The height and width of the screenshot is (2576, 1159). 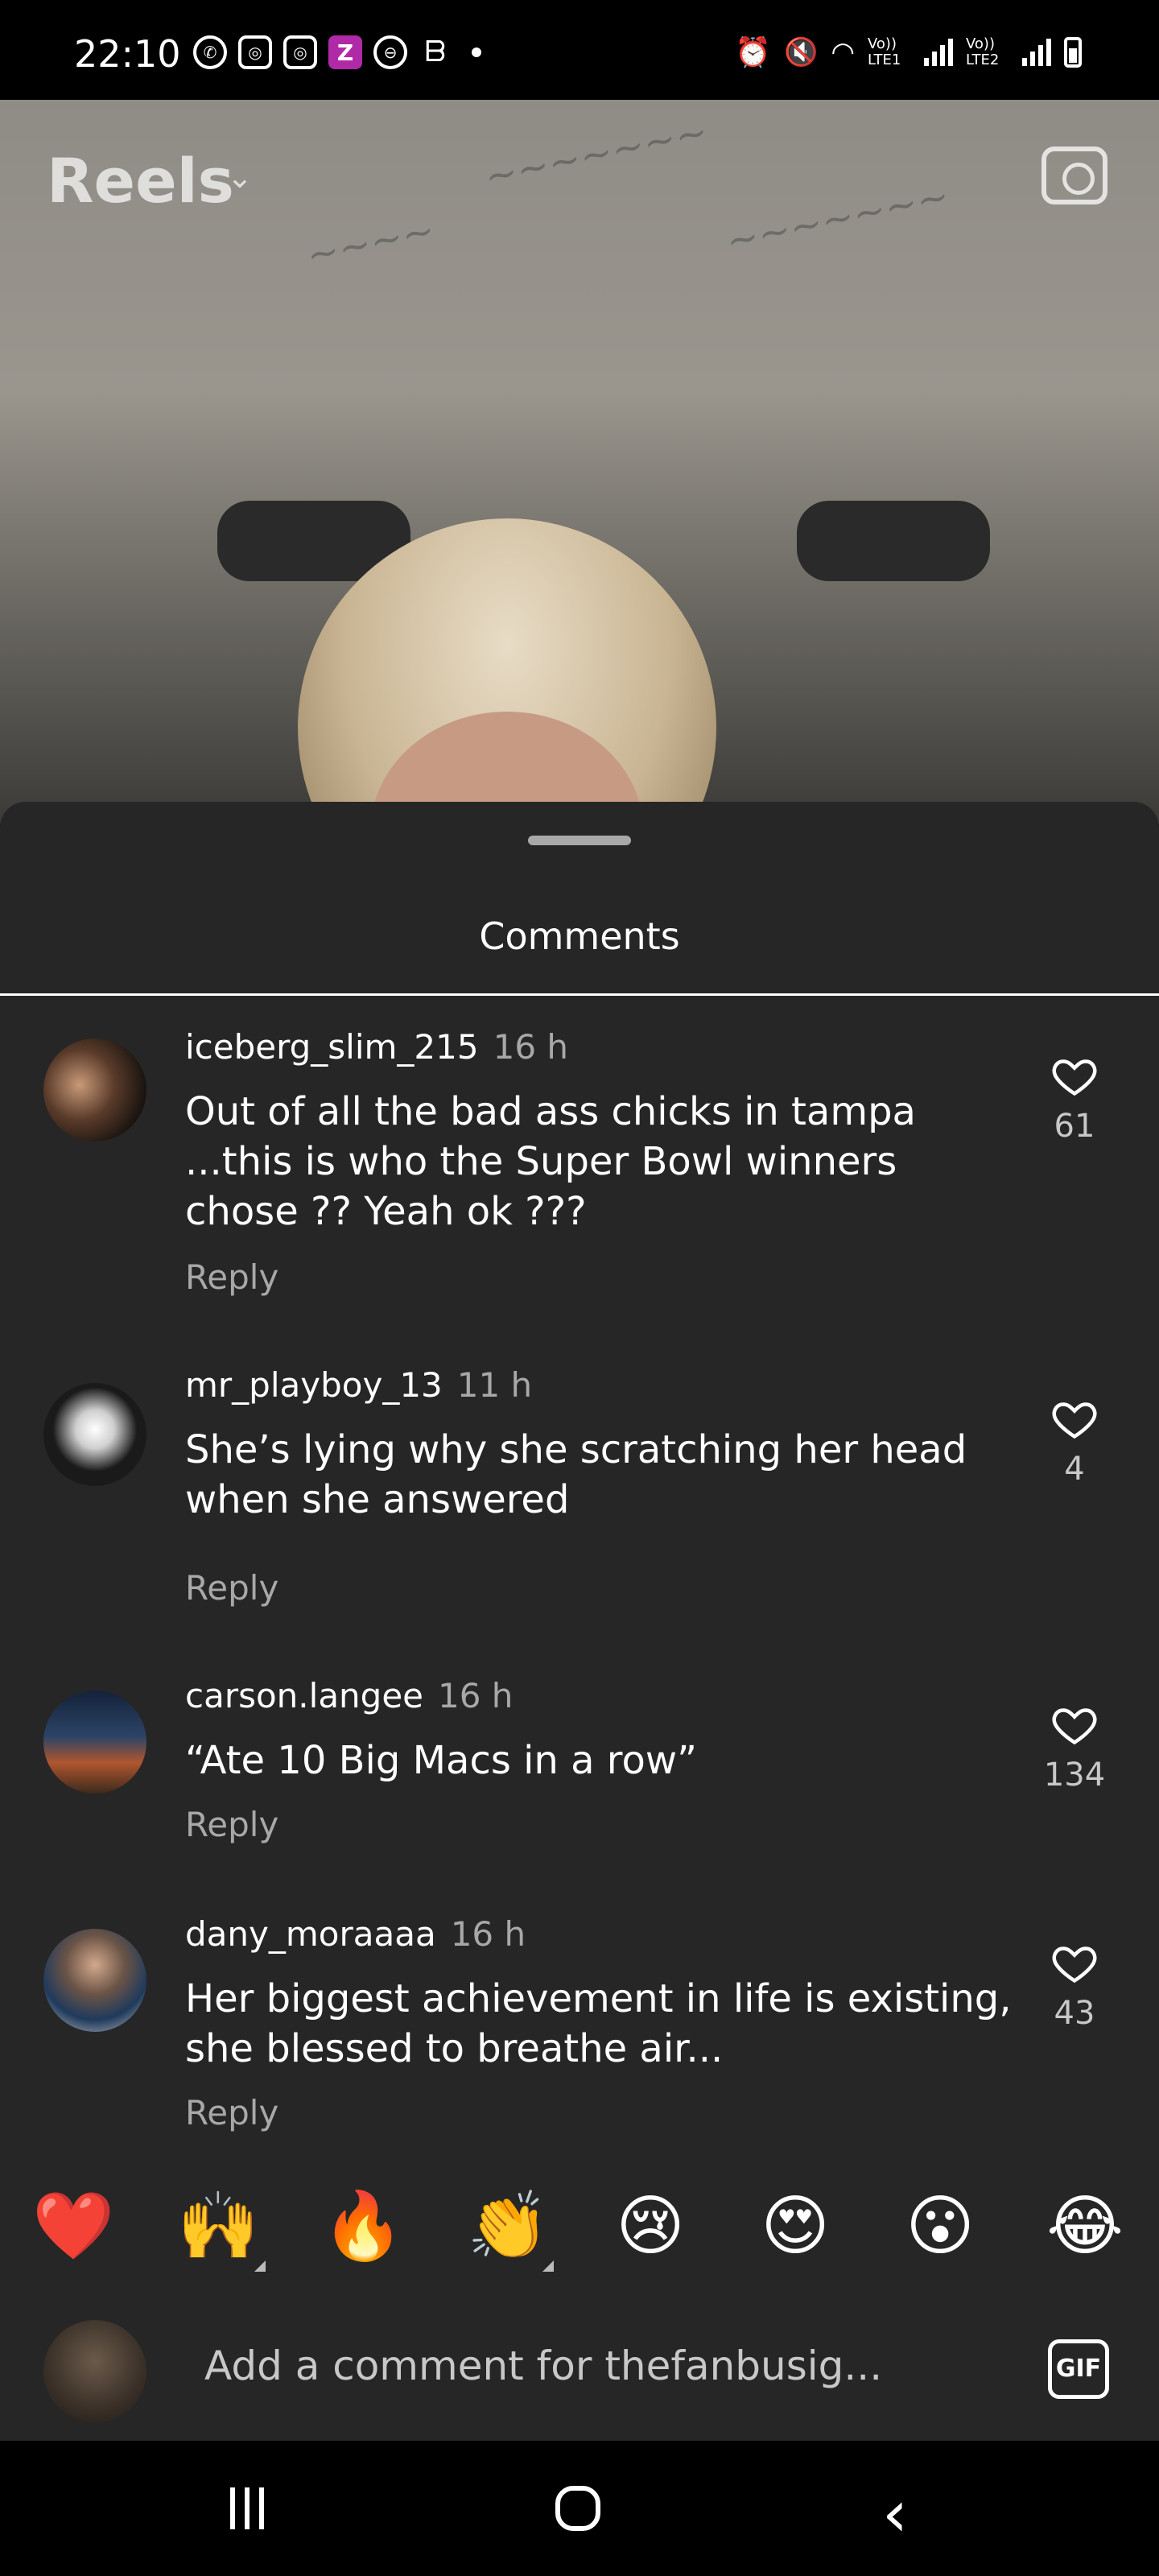 I want to click on divider, so click(x=579, y=994).